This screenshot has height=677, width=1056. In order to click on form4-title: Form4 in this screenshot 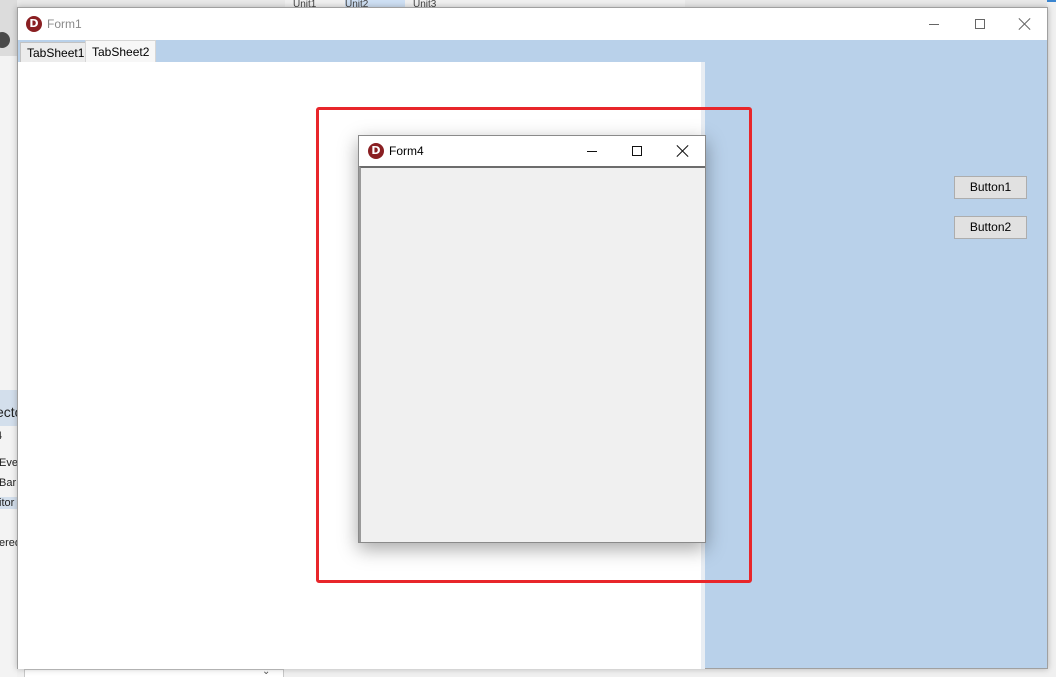, I will do `click(406, 151)`.